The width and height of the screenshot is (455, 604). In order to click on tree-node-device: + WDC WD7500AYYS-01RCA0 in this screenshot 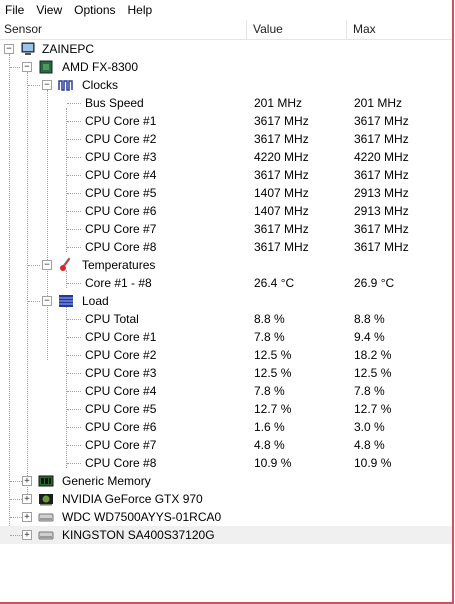, I will do `click(226, 517)`.